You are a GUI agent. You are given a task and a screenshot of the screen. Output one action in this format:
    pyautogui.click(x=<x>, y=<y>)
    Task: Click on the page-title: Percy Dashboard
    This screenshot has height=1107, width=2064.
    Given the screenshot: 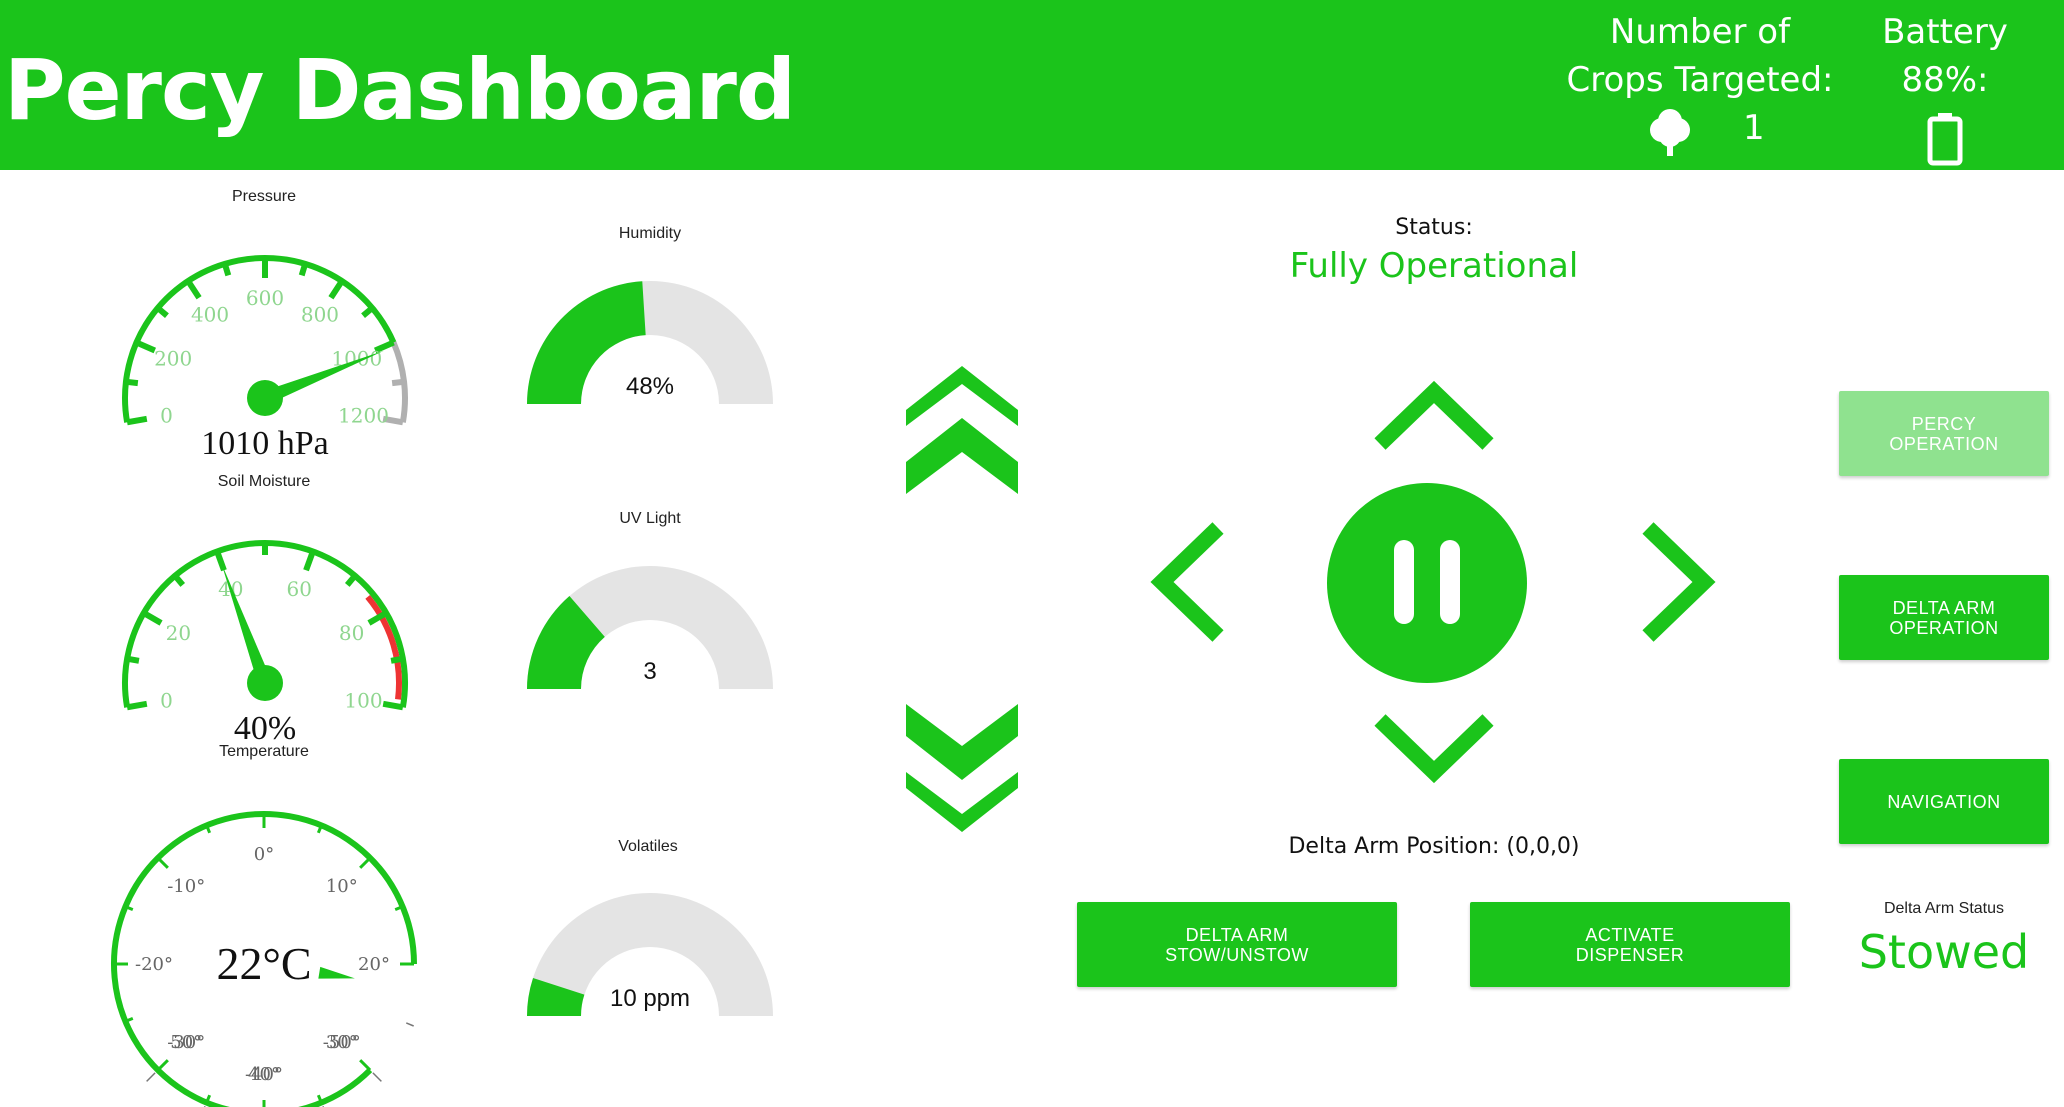 What is the action you would take?
    pyautogui.click(x=400, y=90)
    